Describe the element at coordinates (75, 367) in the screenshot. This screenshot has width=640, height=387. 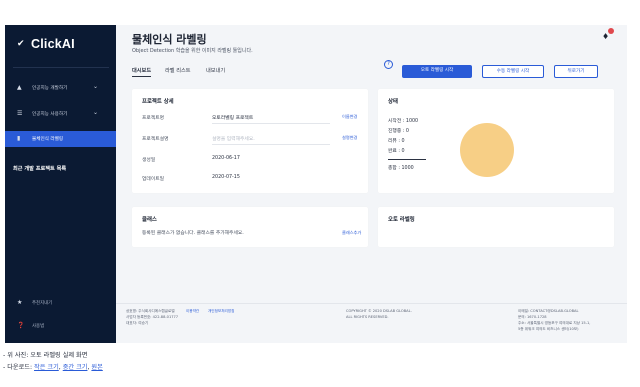
I see `download-medium-link: 중간 크기` at that location.